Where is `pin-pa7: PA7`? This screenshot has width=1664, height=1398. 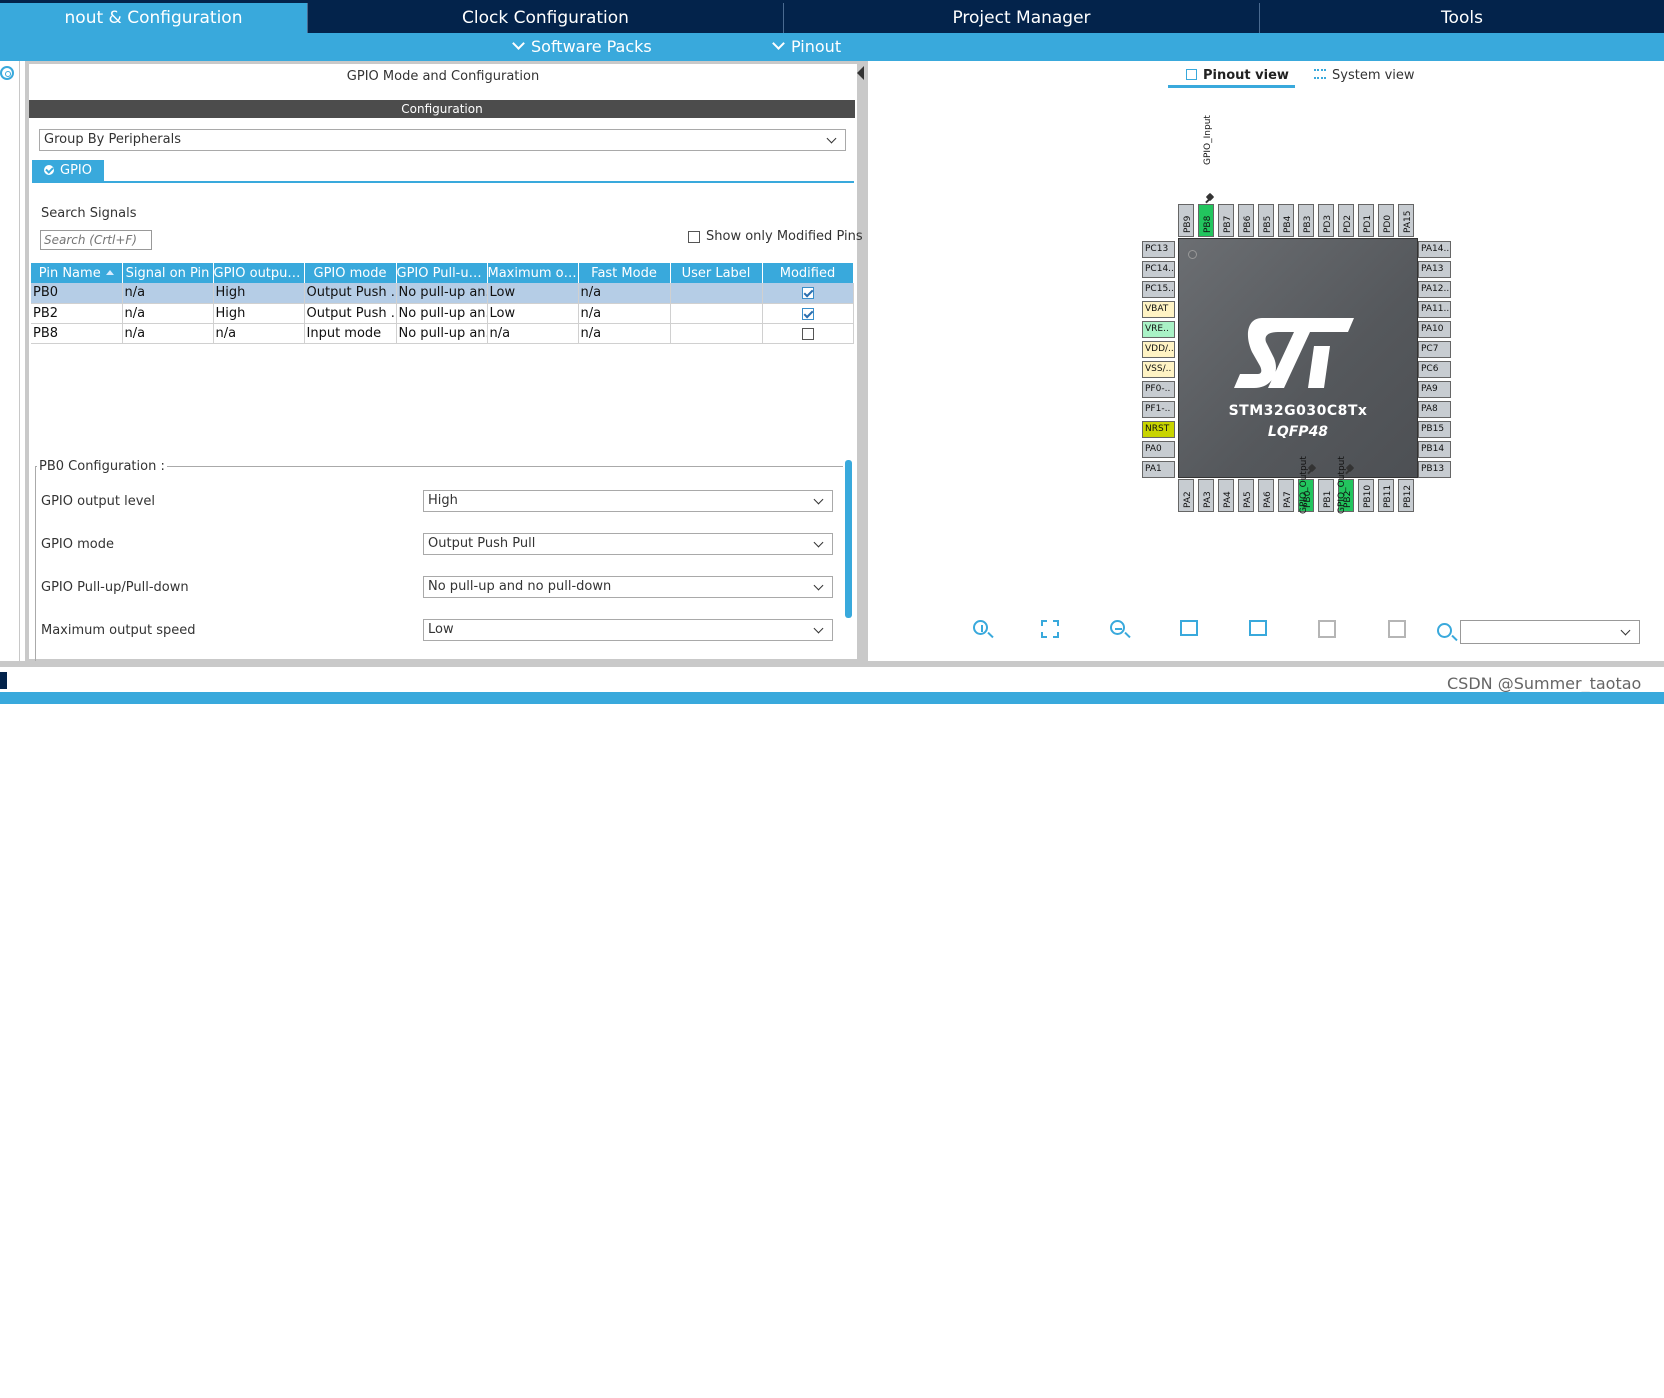 pin-pa7: PA7 is located at coordinates (1286, 495).